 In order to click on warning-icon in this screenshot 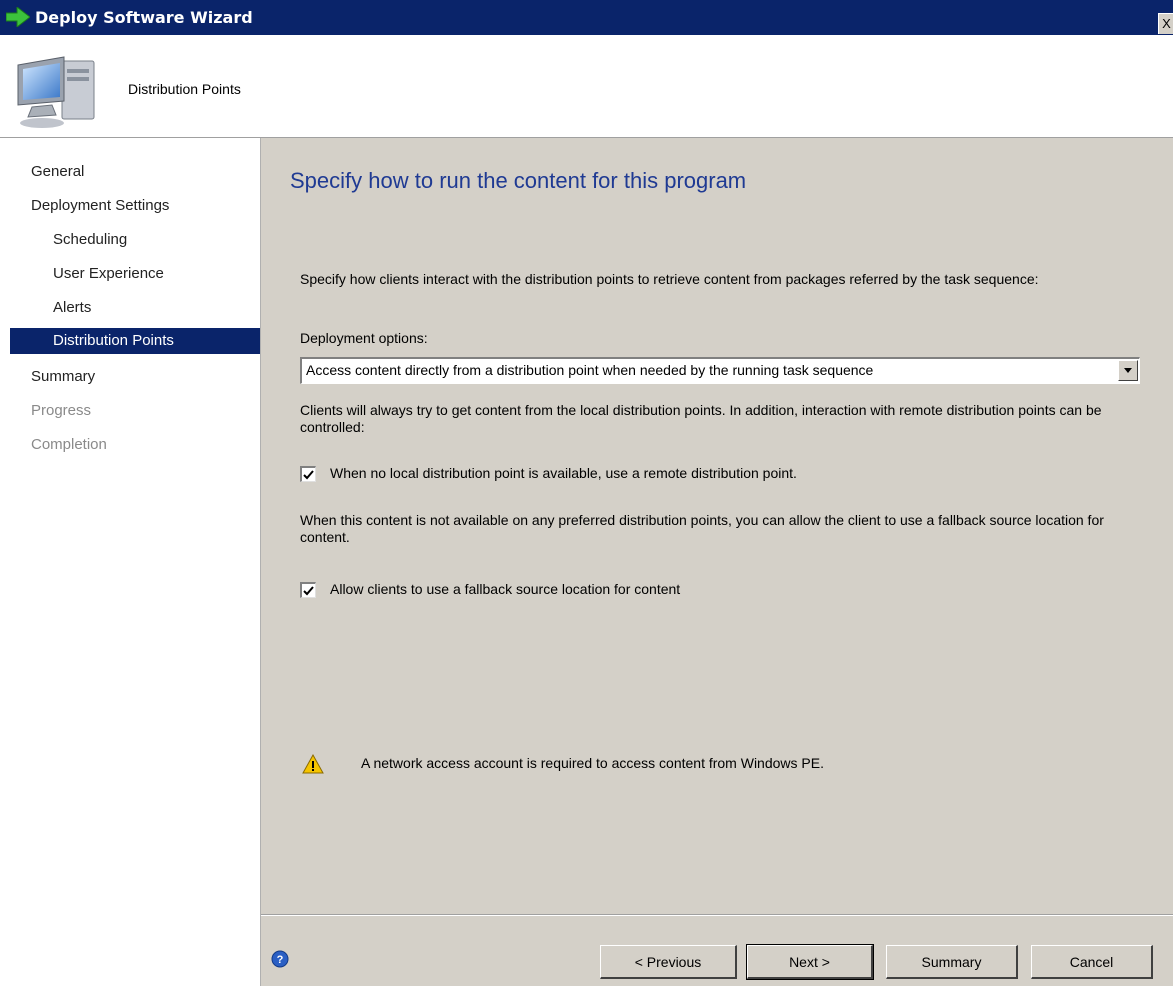, I will do `click(313, 764)`.